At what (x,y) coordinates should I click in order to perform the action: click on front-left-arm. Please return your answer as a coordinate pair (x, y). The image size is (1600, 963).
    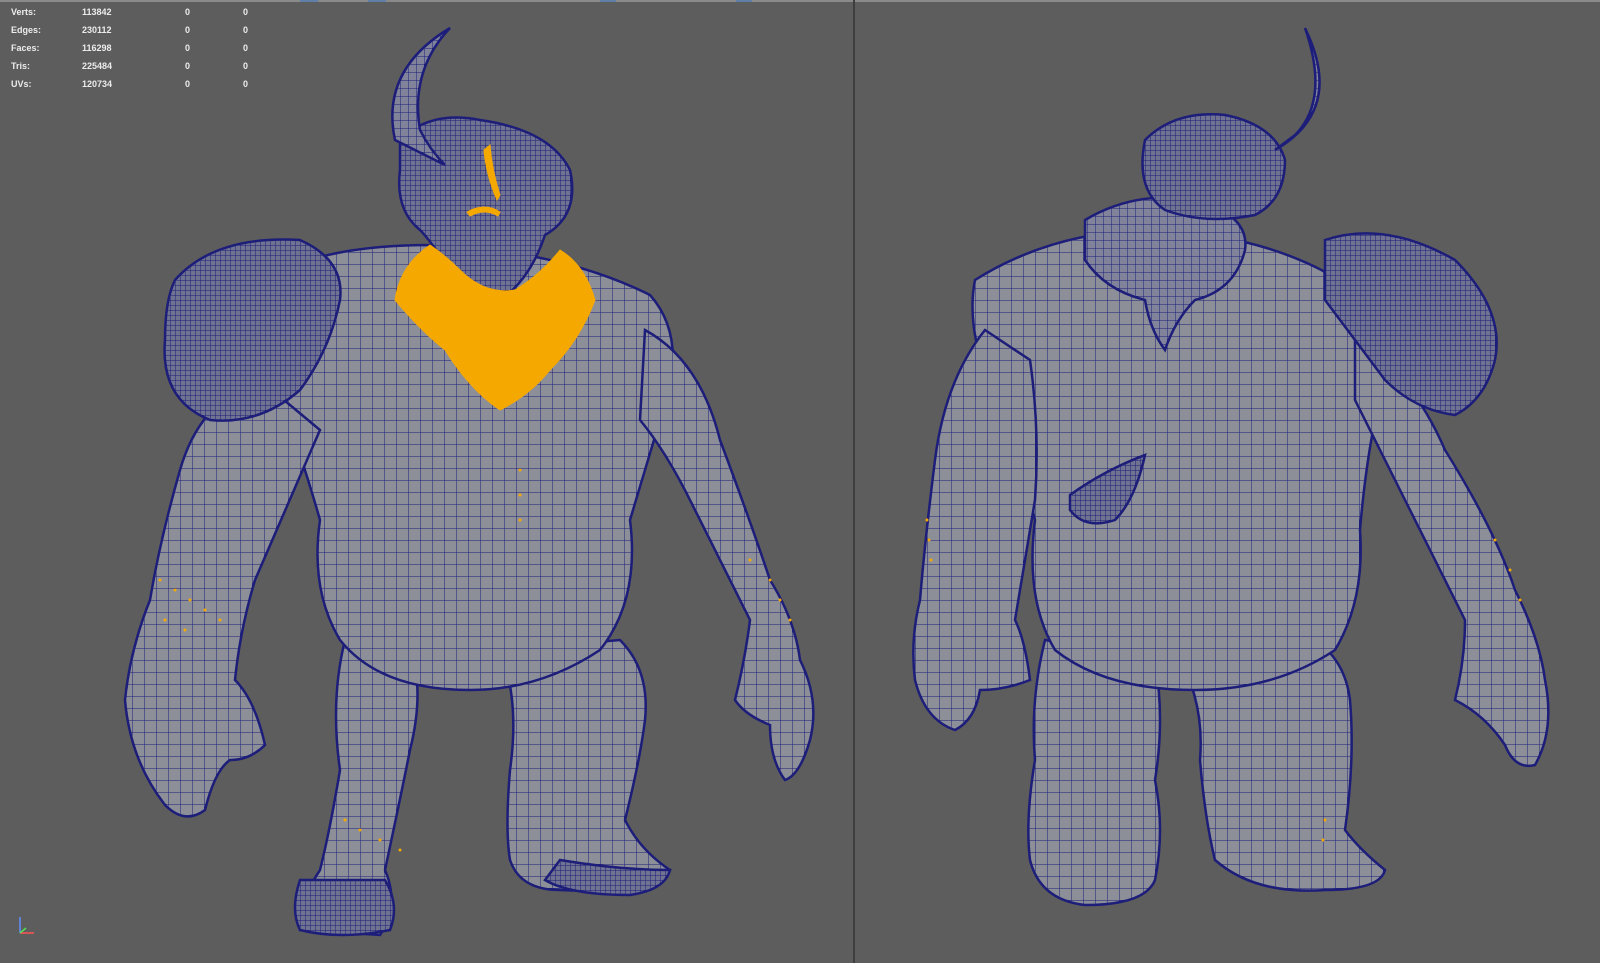
    Looking at the image, I should click on (222, 598).